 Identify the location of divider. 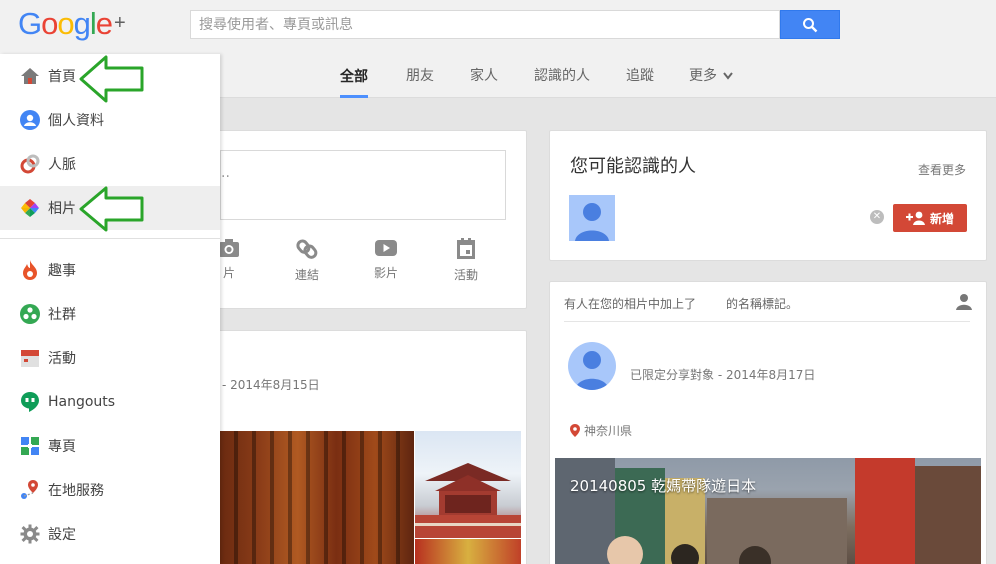
(767, 321).